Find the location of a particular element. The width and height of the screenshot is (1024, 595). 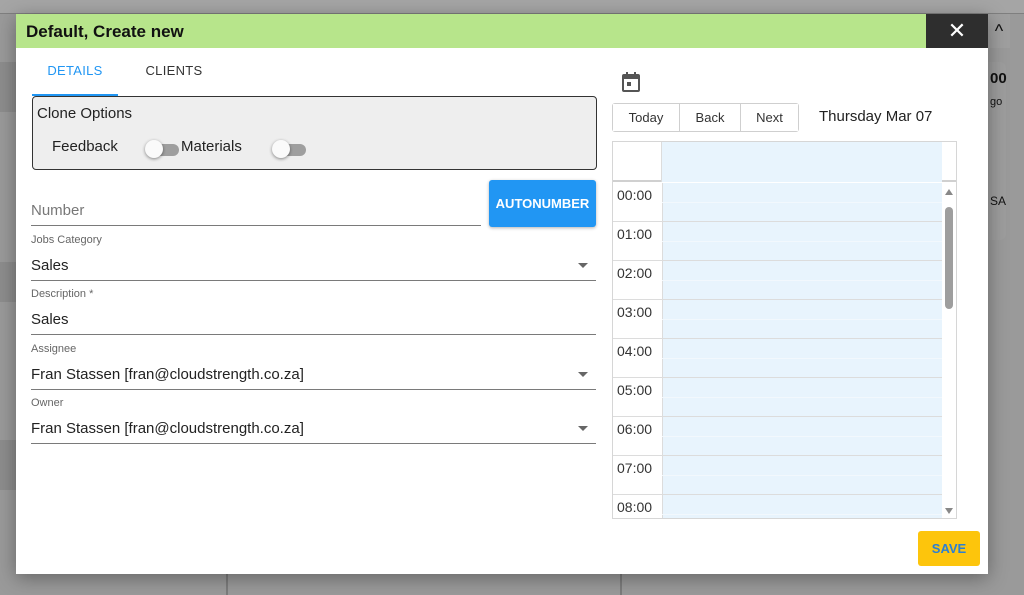

description-field: Description * Sales is located at coordinates (313, 311).